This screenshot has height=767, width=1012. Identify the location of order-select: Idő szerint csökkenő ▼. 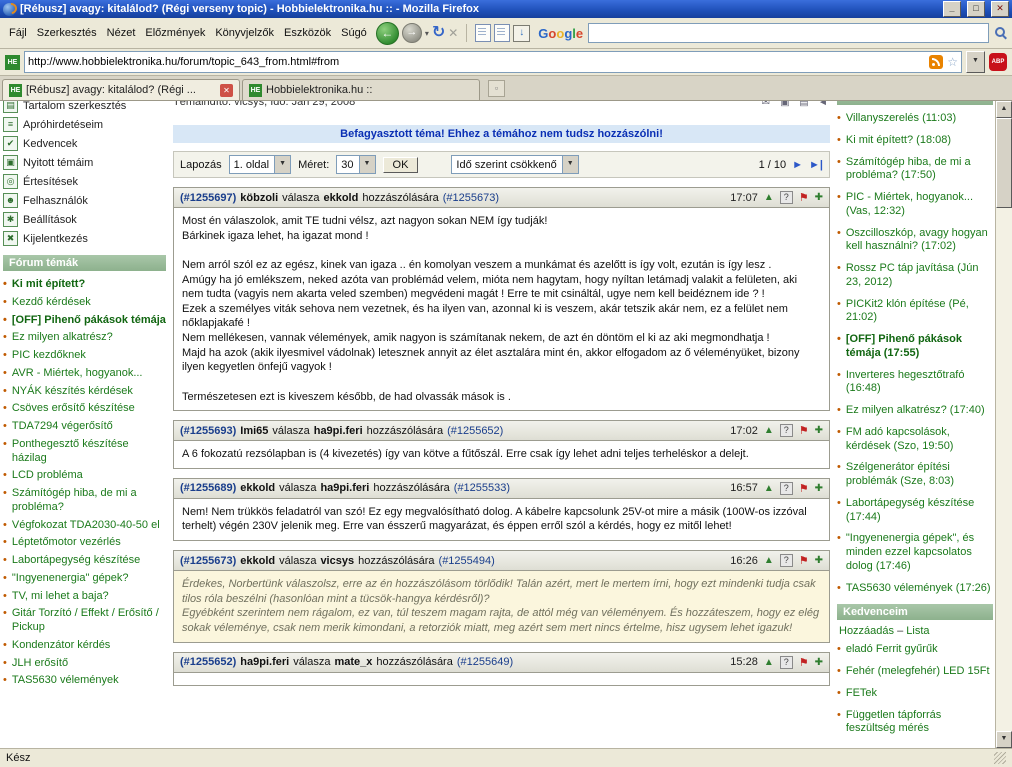
(515, 164).